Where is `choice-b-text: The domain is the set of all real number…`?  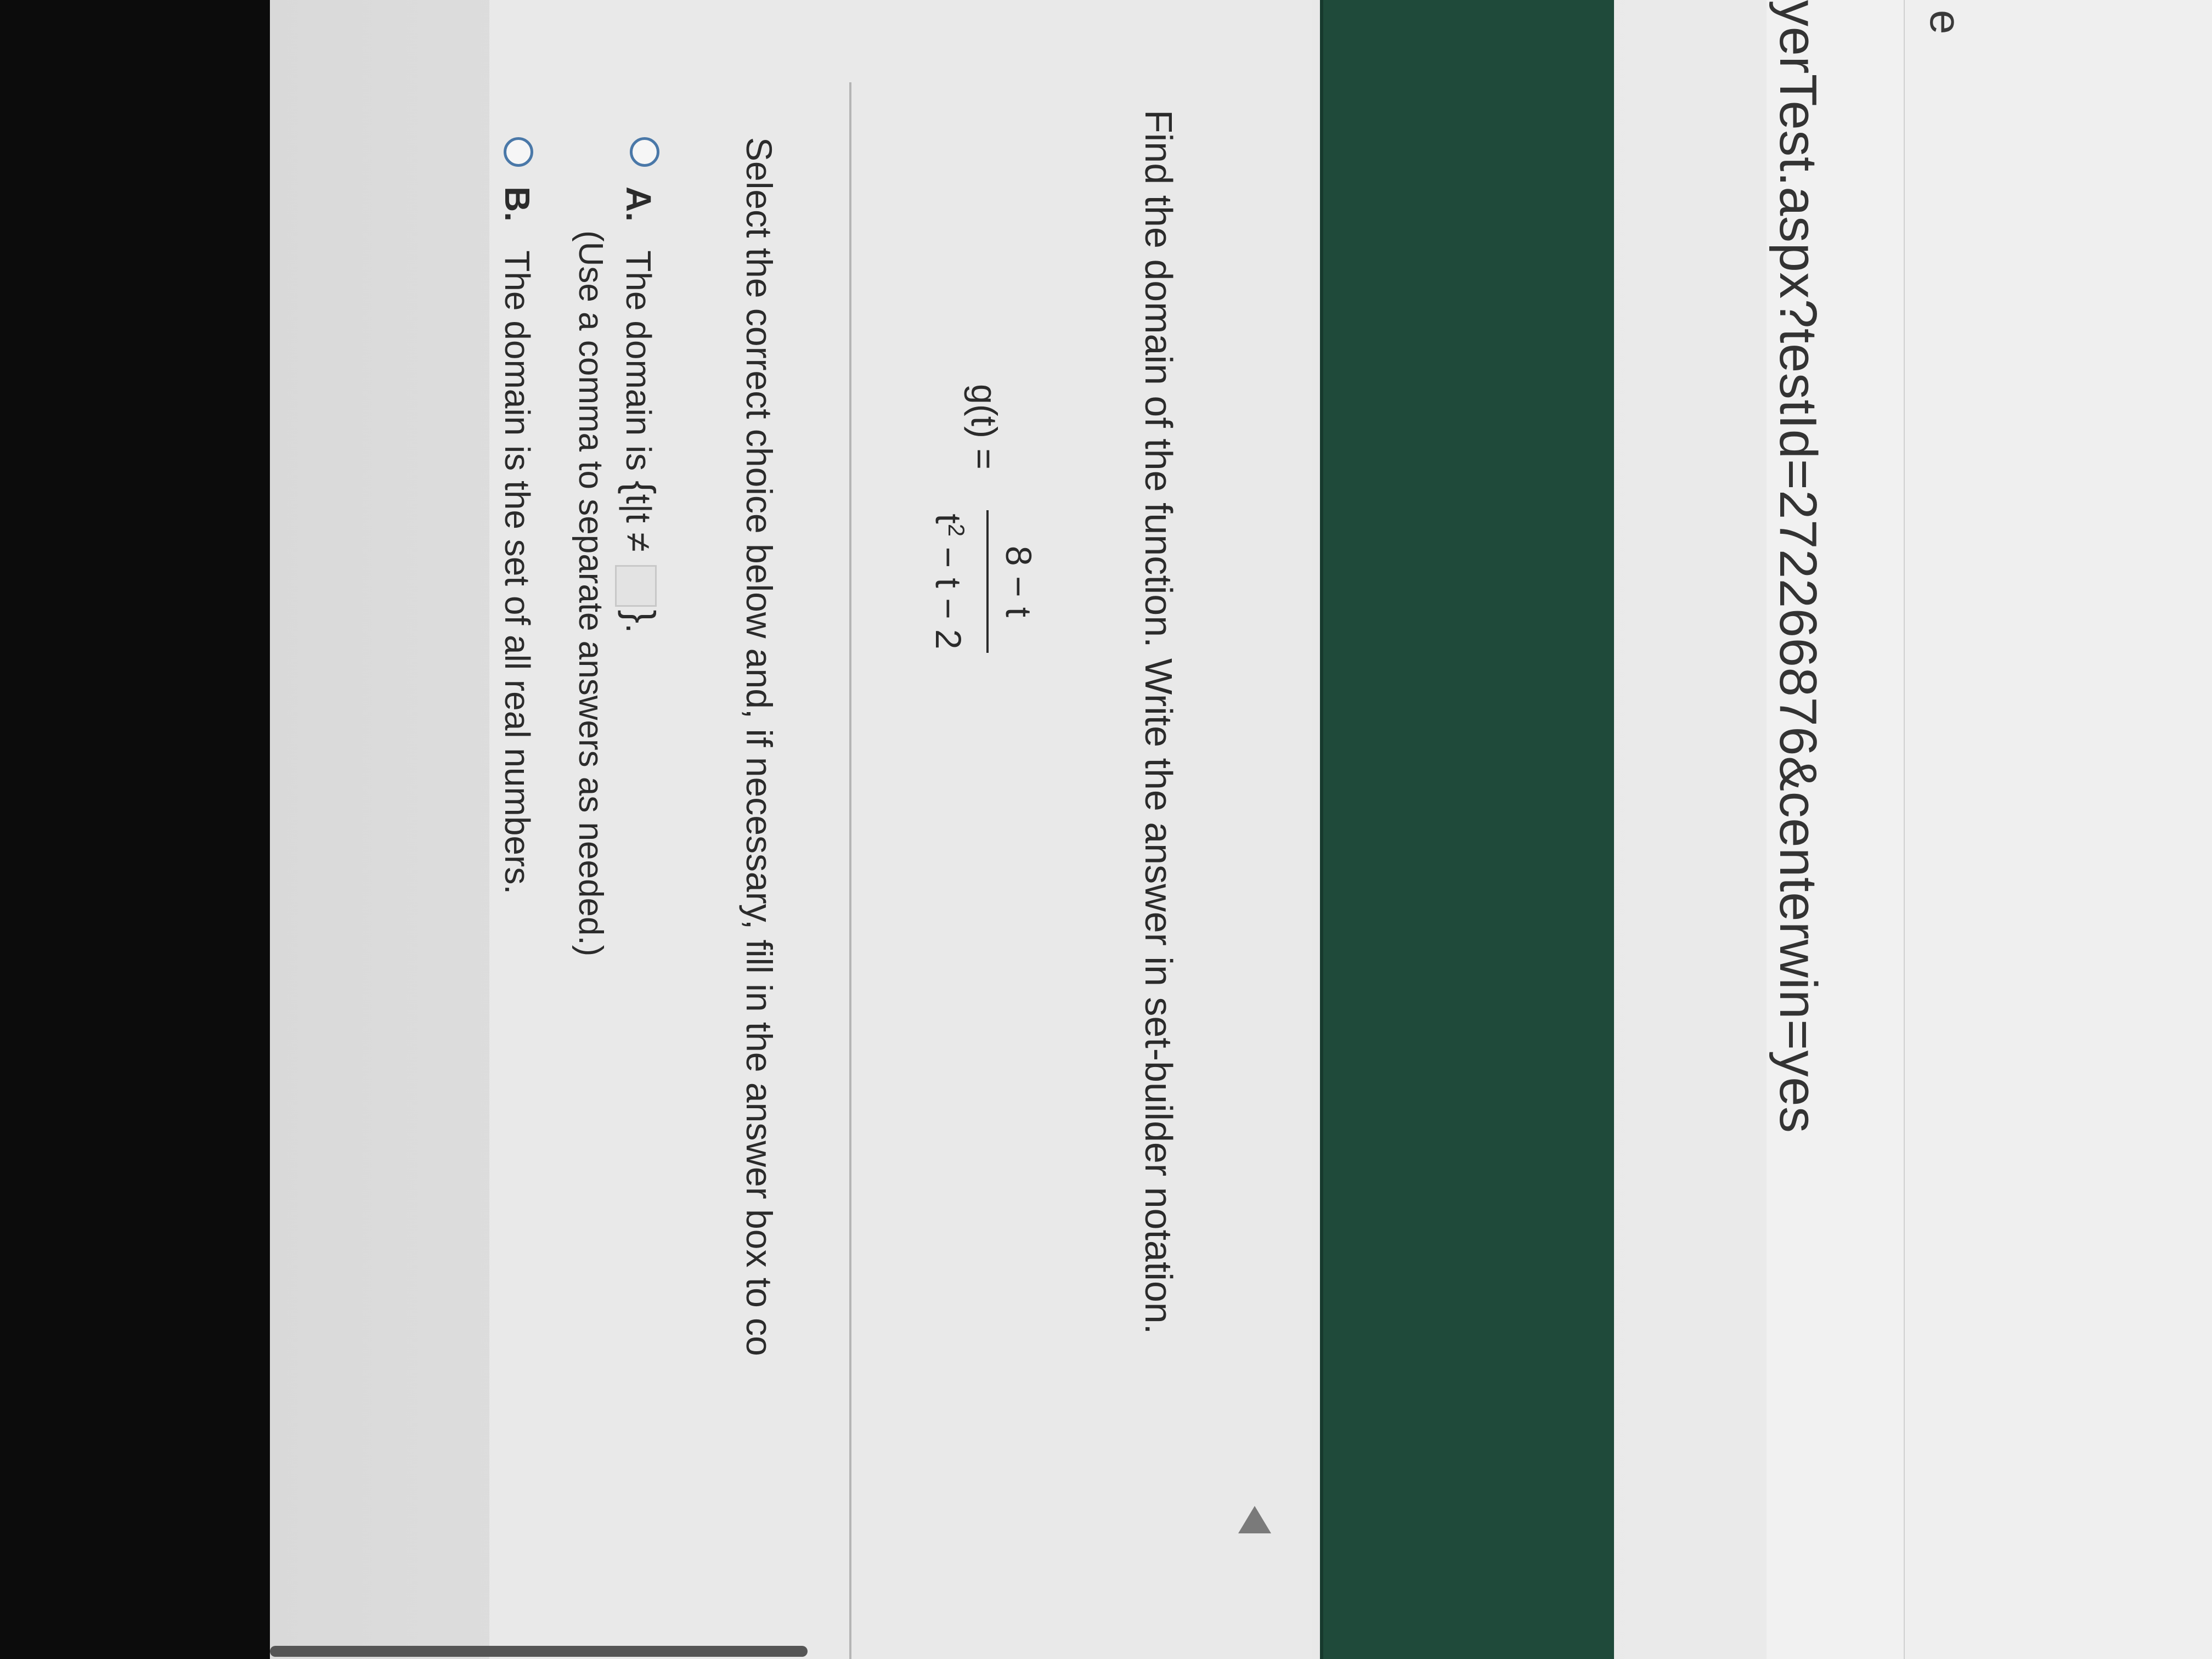 choice-b-text: The domain is the set of all real number… is located at coordinates (517, 572).